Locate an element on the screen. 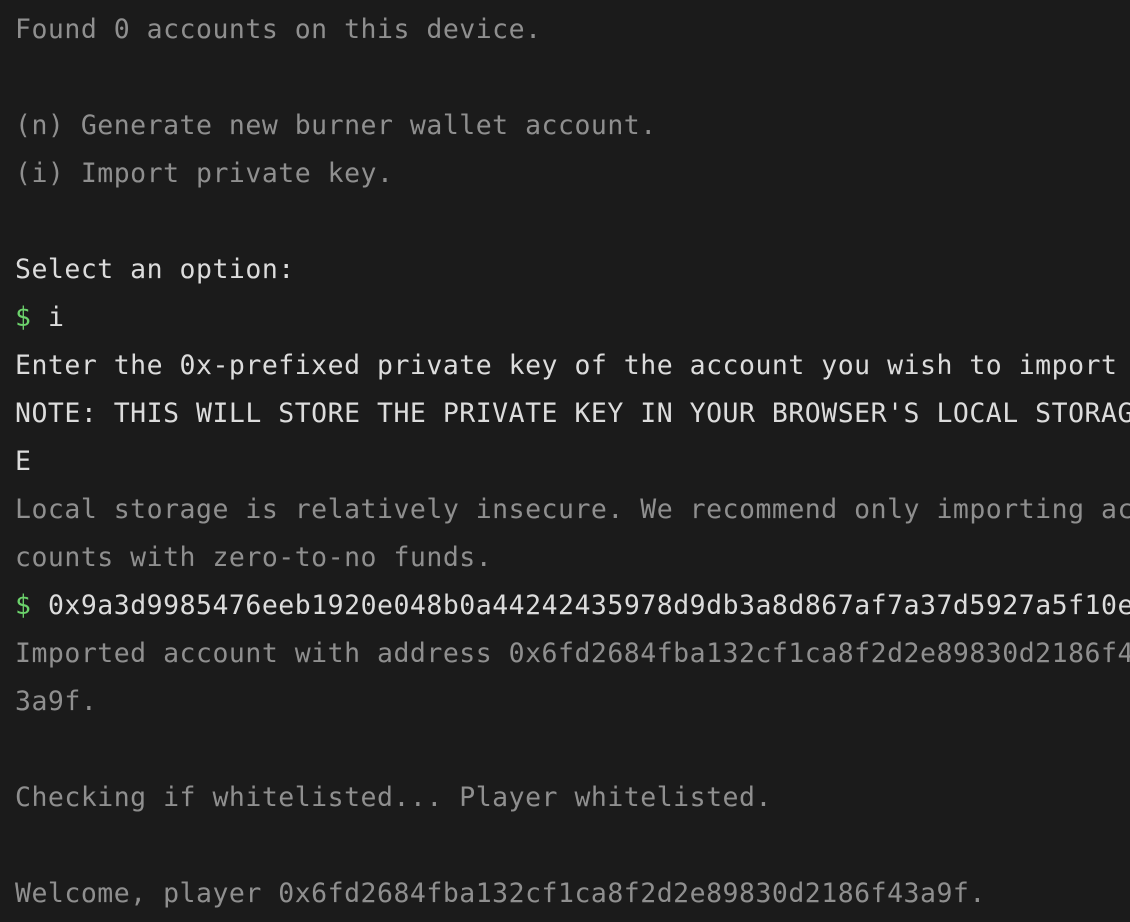  option-input-line: $ i is located at coordinates (572, 318).